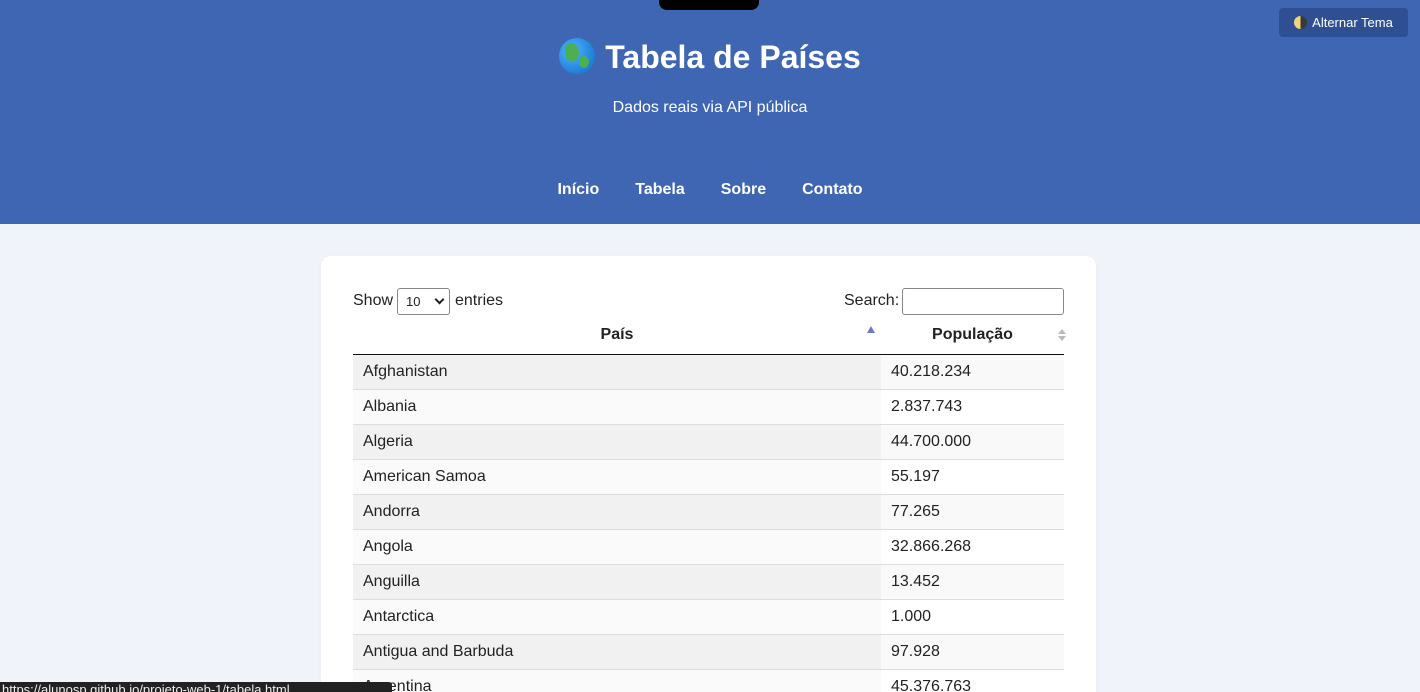 The width and height of the screenshot is (1420, 692). I want to click on entries-select-value: 10, so click(413, 301).